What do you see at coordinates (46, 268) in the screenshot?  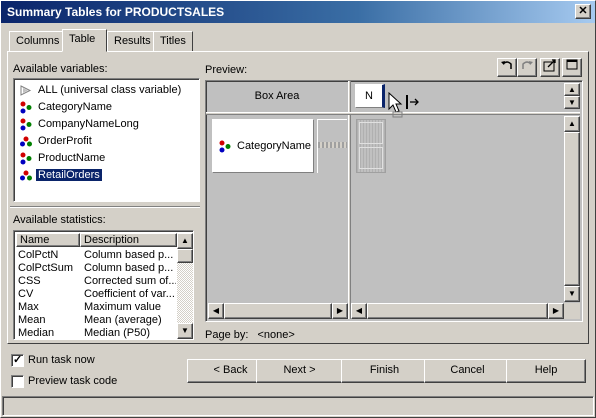 I see `statistic-name: ColPctSum` at bounding box center [46, 268].